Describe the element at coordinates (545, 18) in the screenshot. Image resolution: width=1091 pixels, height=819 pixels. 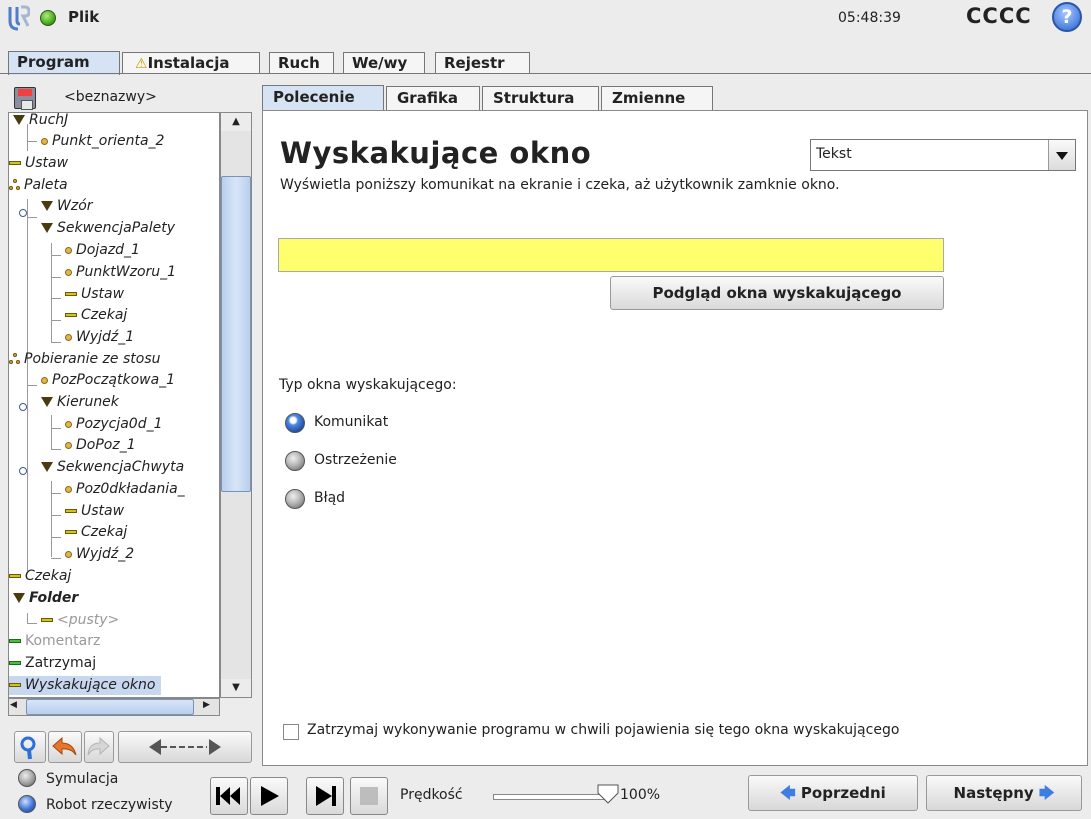
I see `top-bar` at that location.